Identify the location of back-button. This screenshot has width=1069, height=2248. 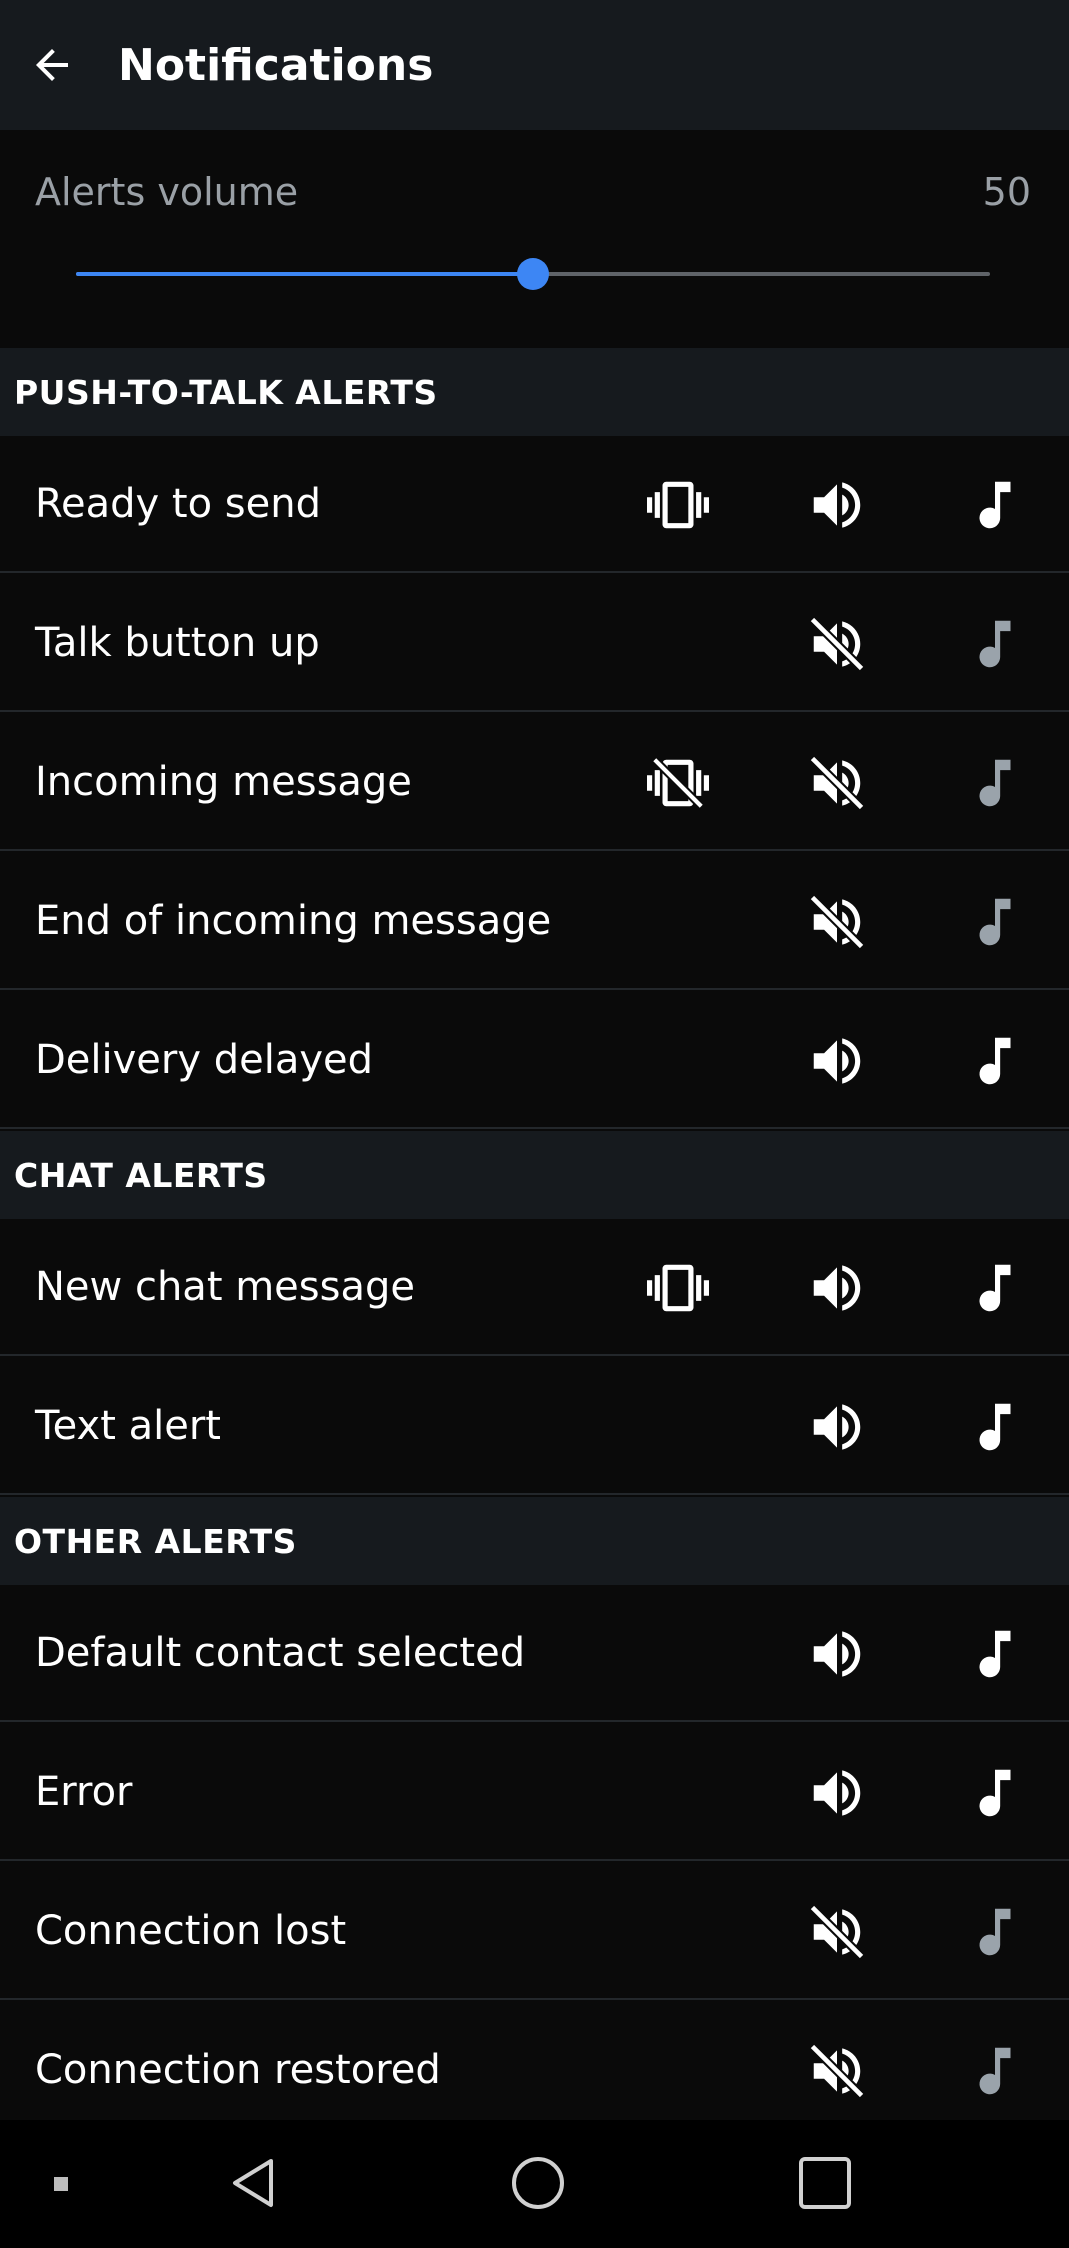
(52, 65).